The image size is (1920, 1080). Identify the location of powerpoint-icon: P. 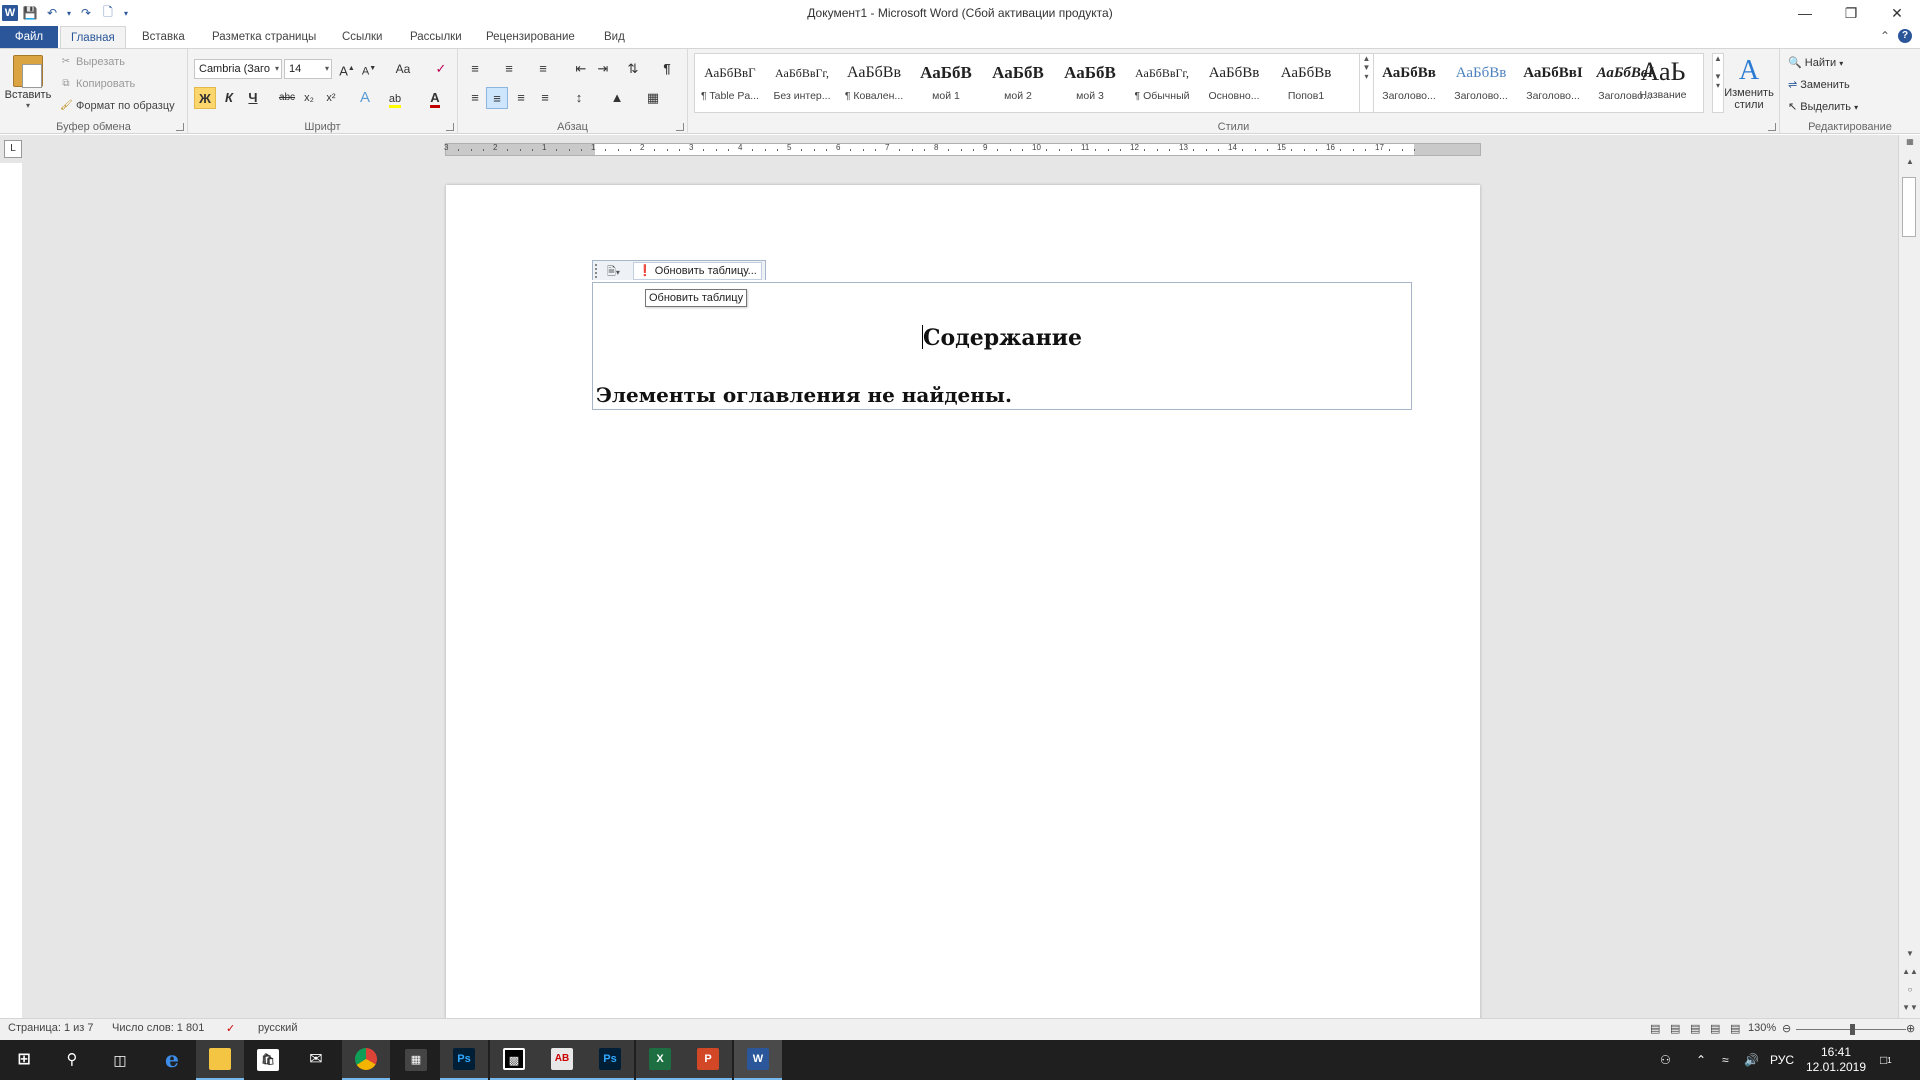
(708, 1060).